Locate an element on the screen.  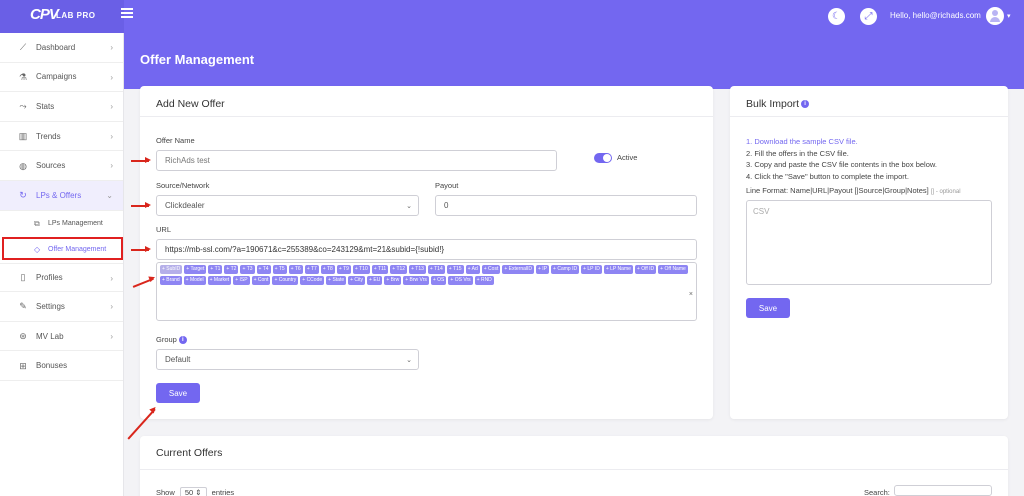
macro-token: + Ad is located at coordinates (472, 269).